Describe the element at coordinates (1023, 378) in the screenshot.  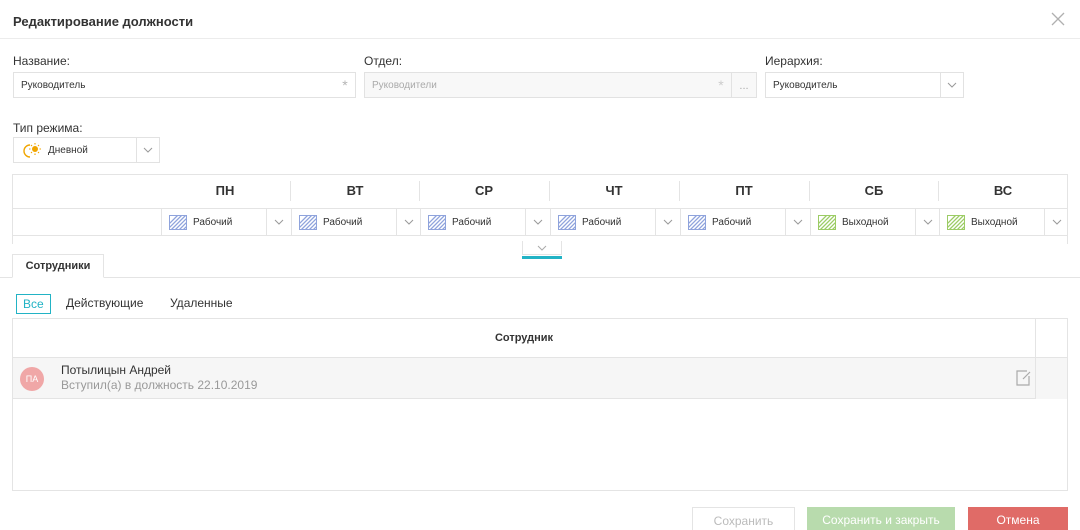
I see `edit-icon` at that location.